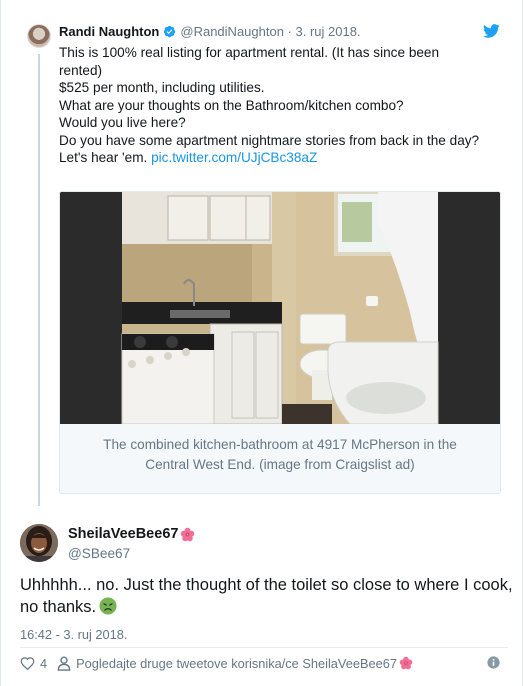  What do you see at coordinates (162, 87) in the screenshot?
I see `quoted-text-line: $525 per month, including utilities.` at bounding box center [162, 87].